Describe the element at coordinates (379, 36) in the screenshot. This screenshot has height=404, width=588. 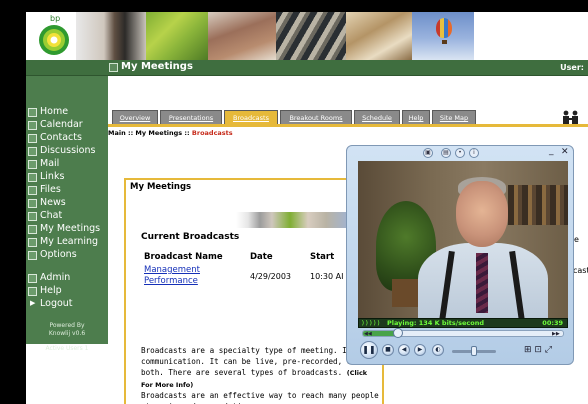
I see `handshake-photo` at that location.